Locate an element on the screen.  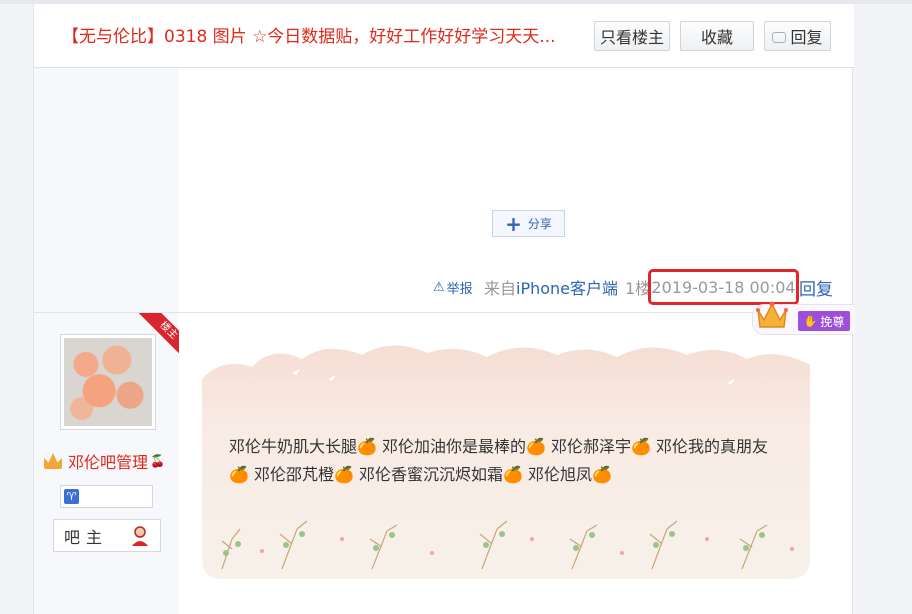
rank-badge: 吧主 is located at coordinates (107, 535).